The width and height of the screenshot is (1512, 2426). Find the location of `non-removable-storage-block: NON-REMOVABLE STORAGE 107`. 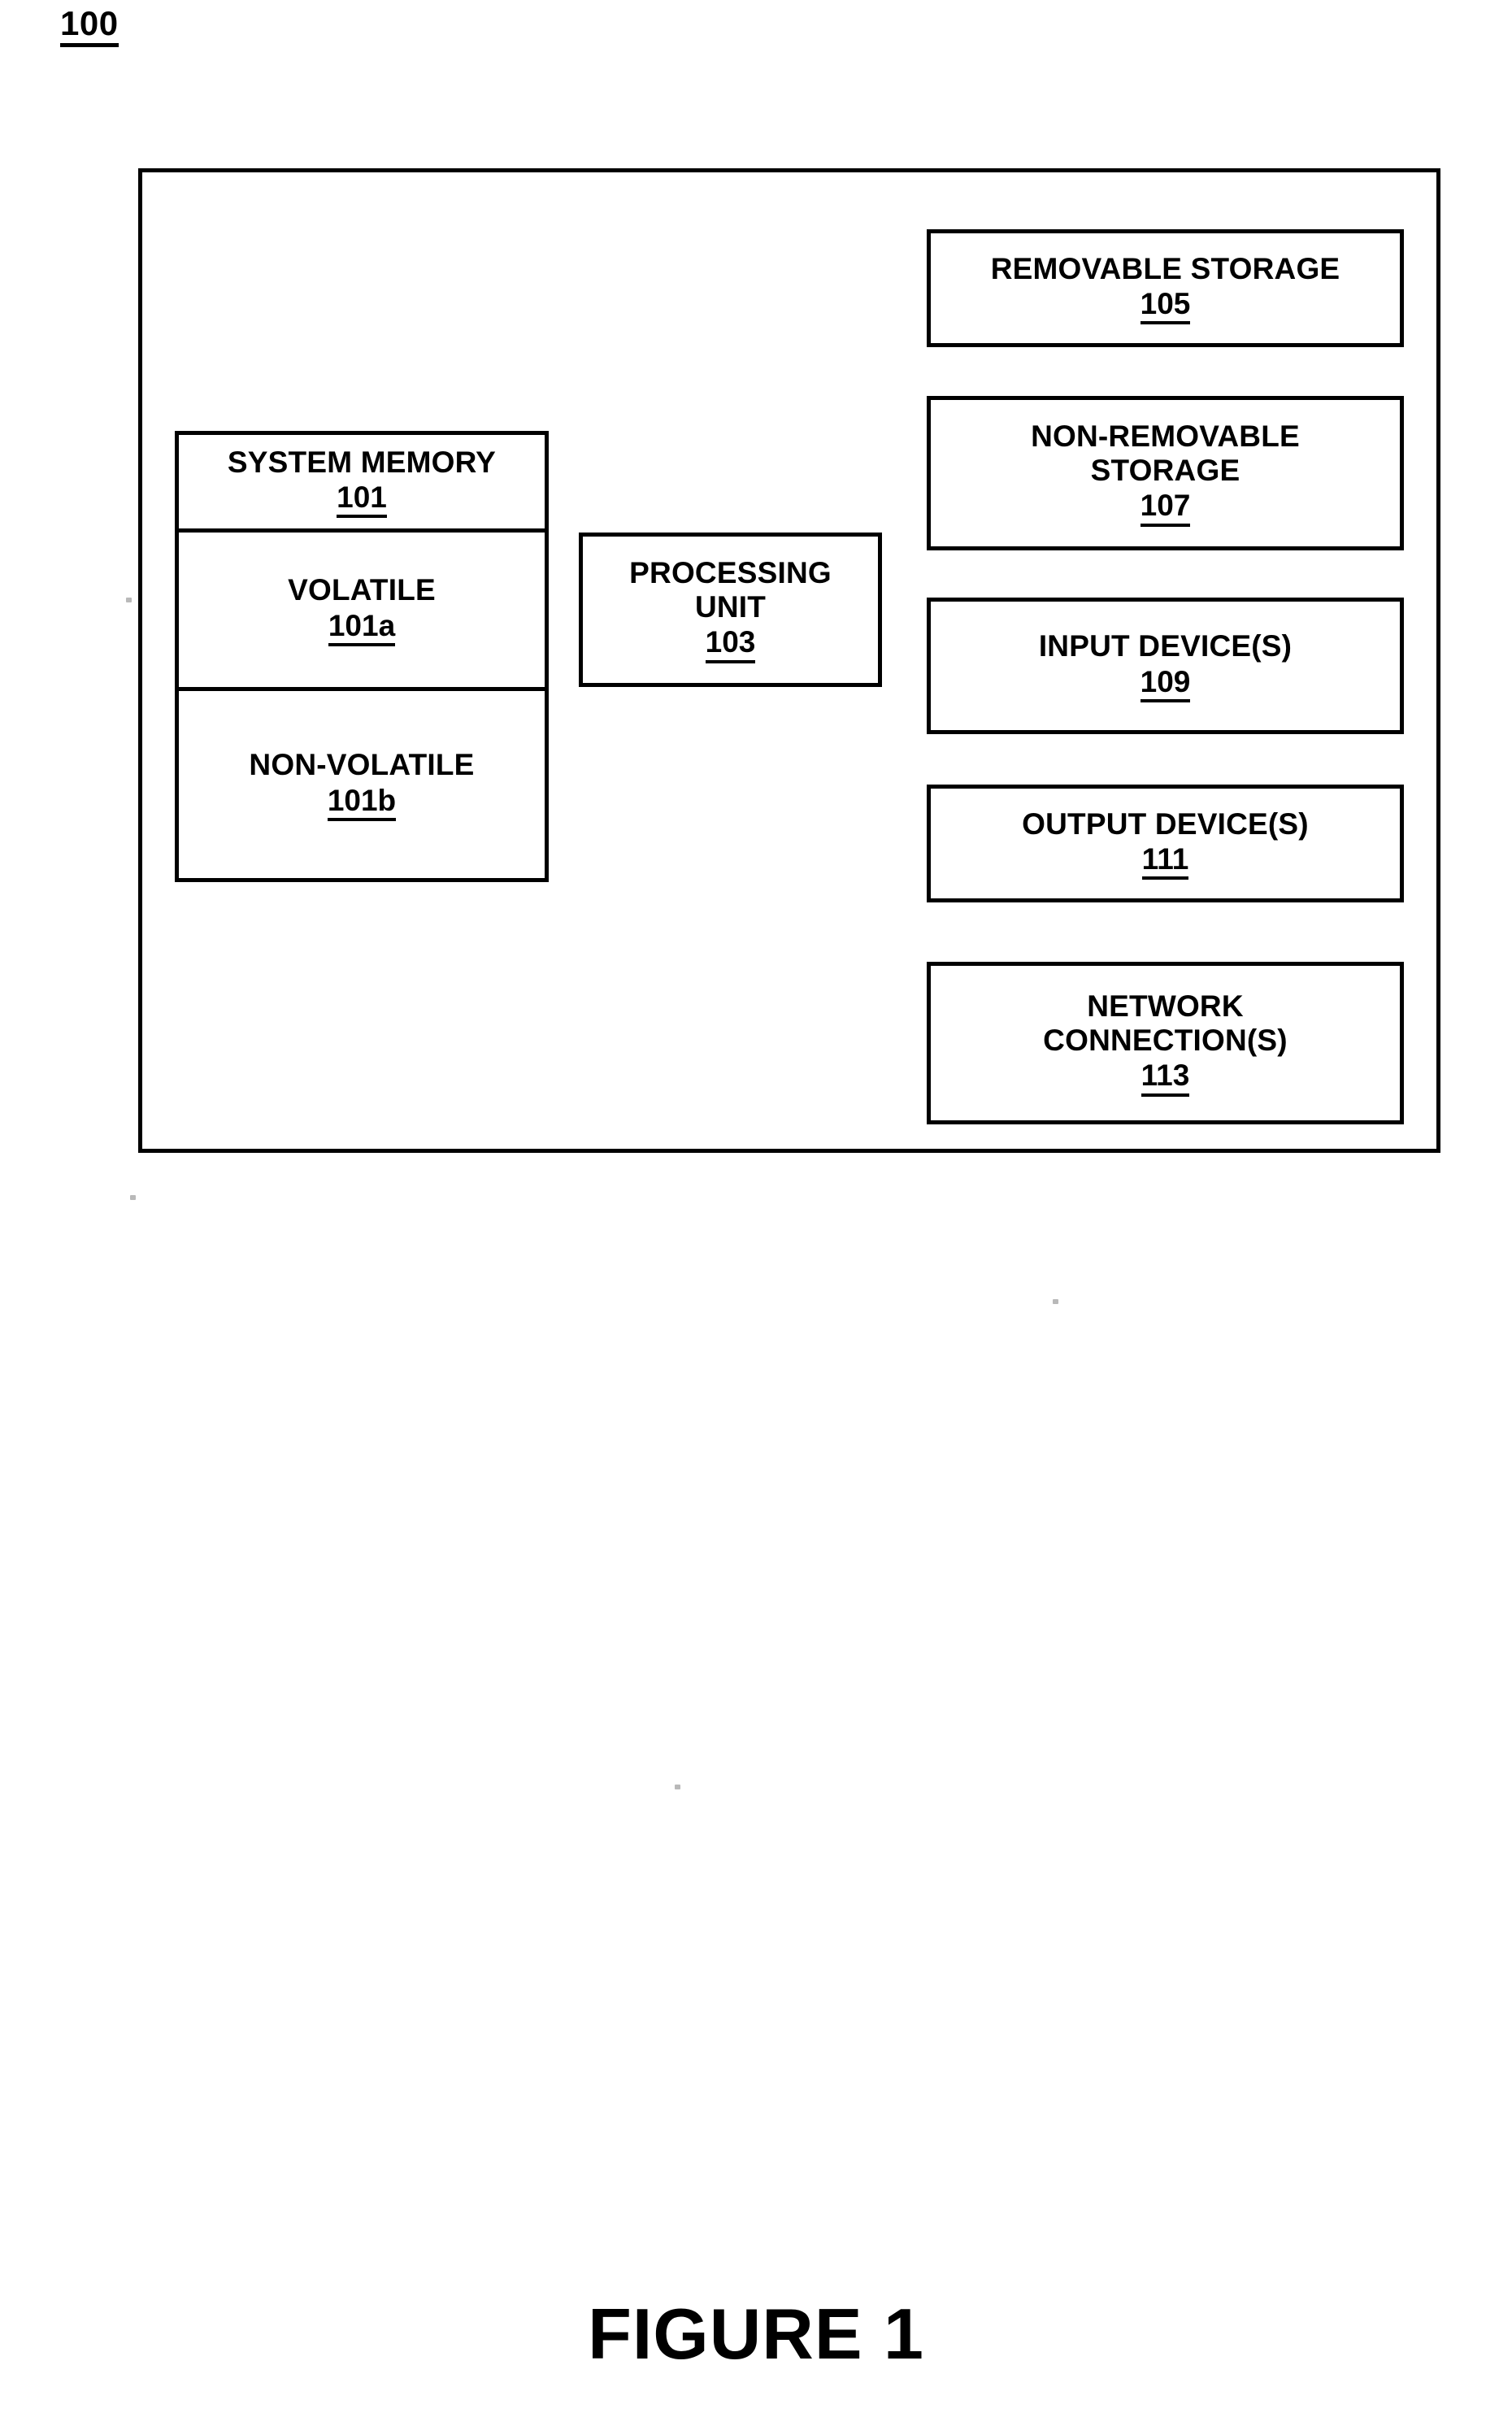

non-removable-storage-block: NON-REMOVABLE STORAGE 107 is located at coordinates (1165, 473).